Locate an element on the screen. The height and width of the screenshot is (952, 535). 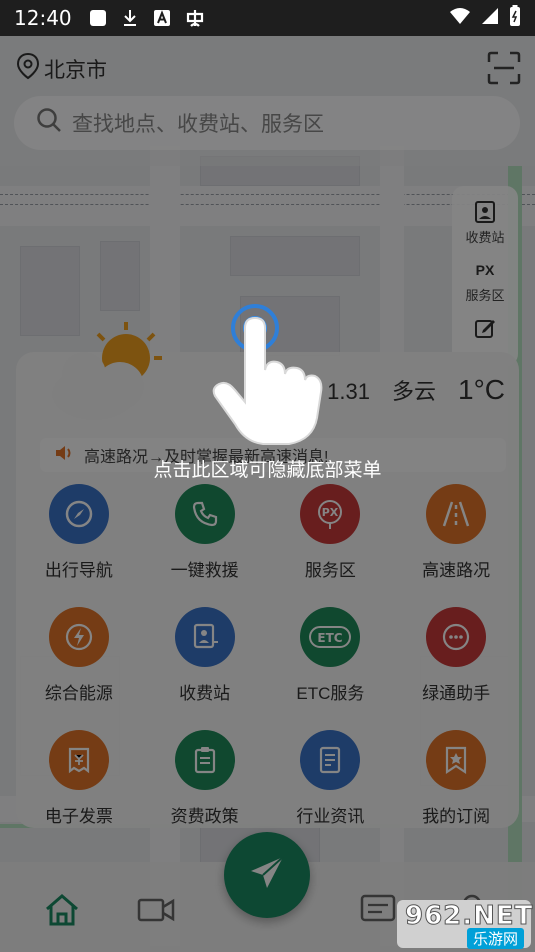
signal-icon is located at coordinates (490, 18).